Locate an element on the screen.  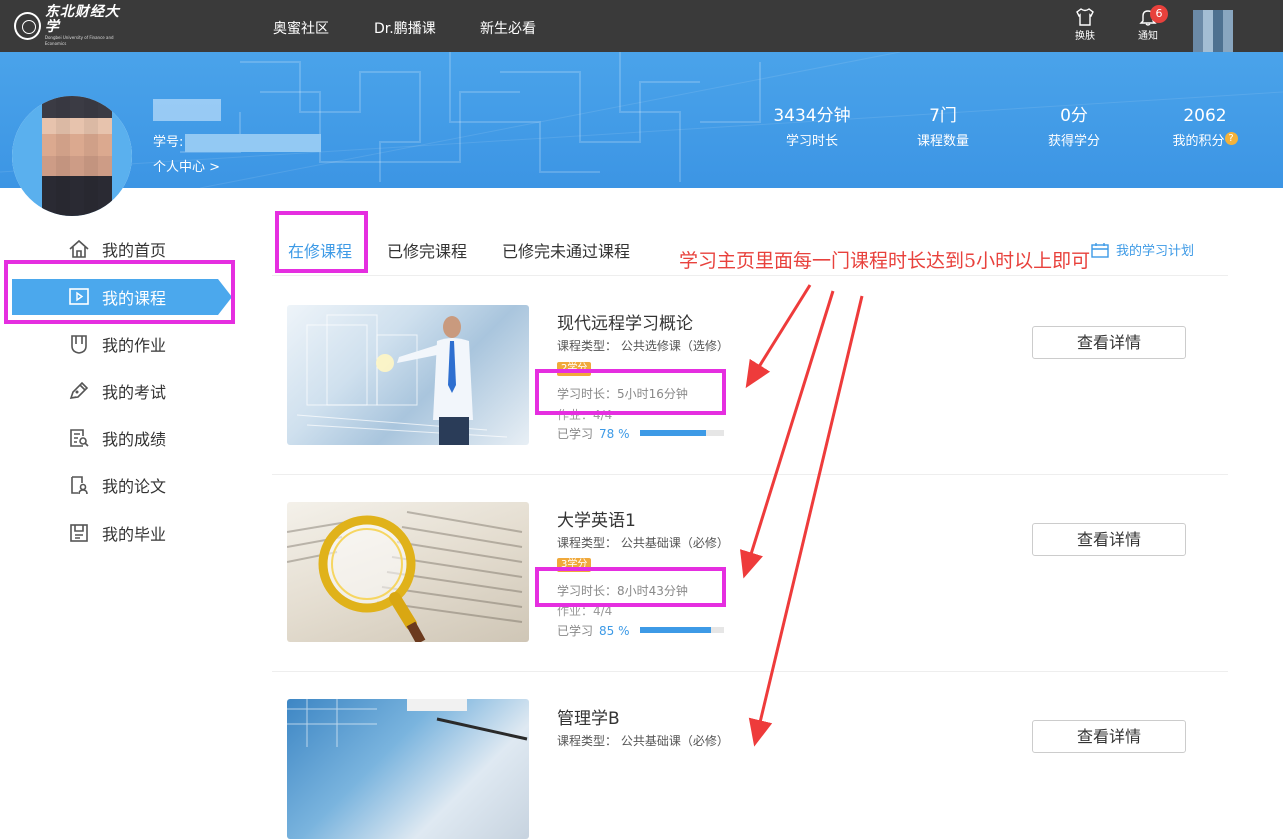
exam-icon is located at coordinates (79, 390).